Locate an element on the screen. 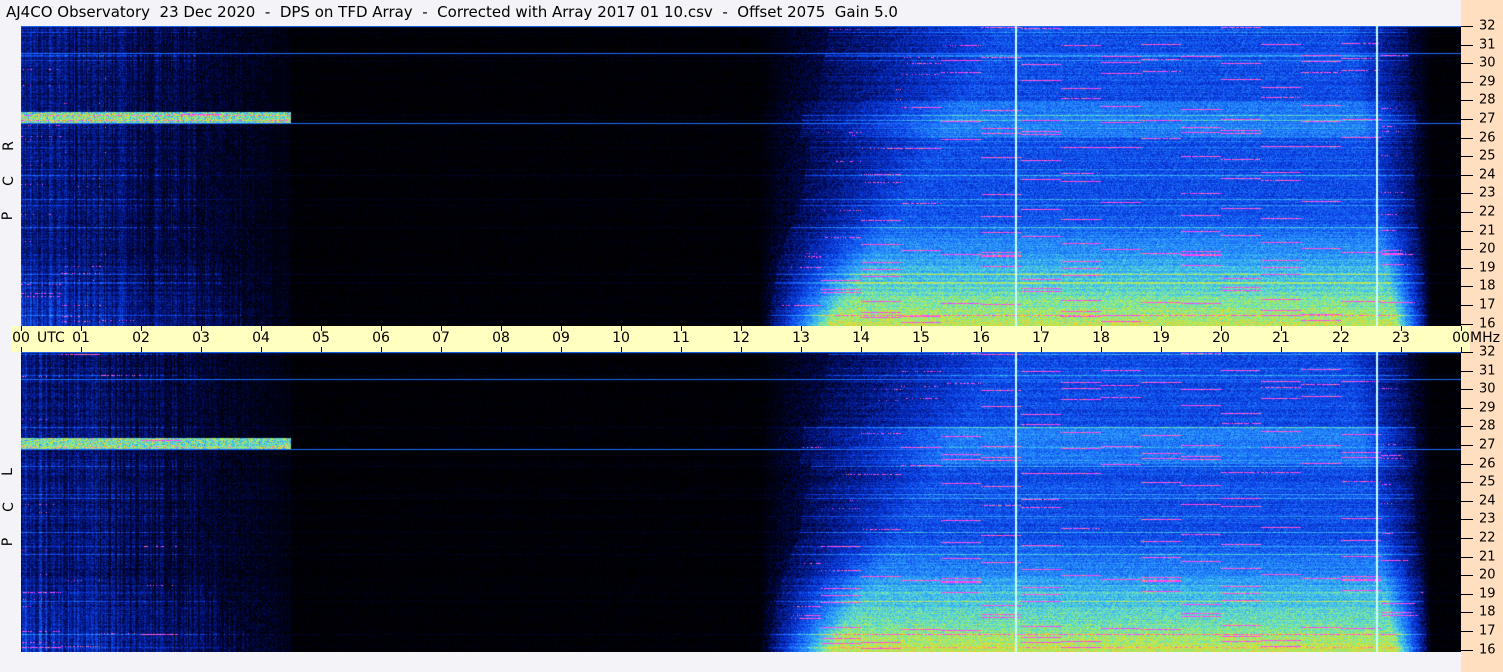  hour-label: 12 is located at coordinates (741, 338).